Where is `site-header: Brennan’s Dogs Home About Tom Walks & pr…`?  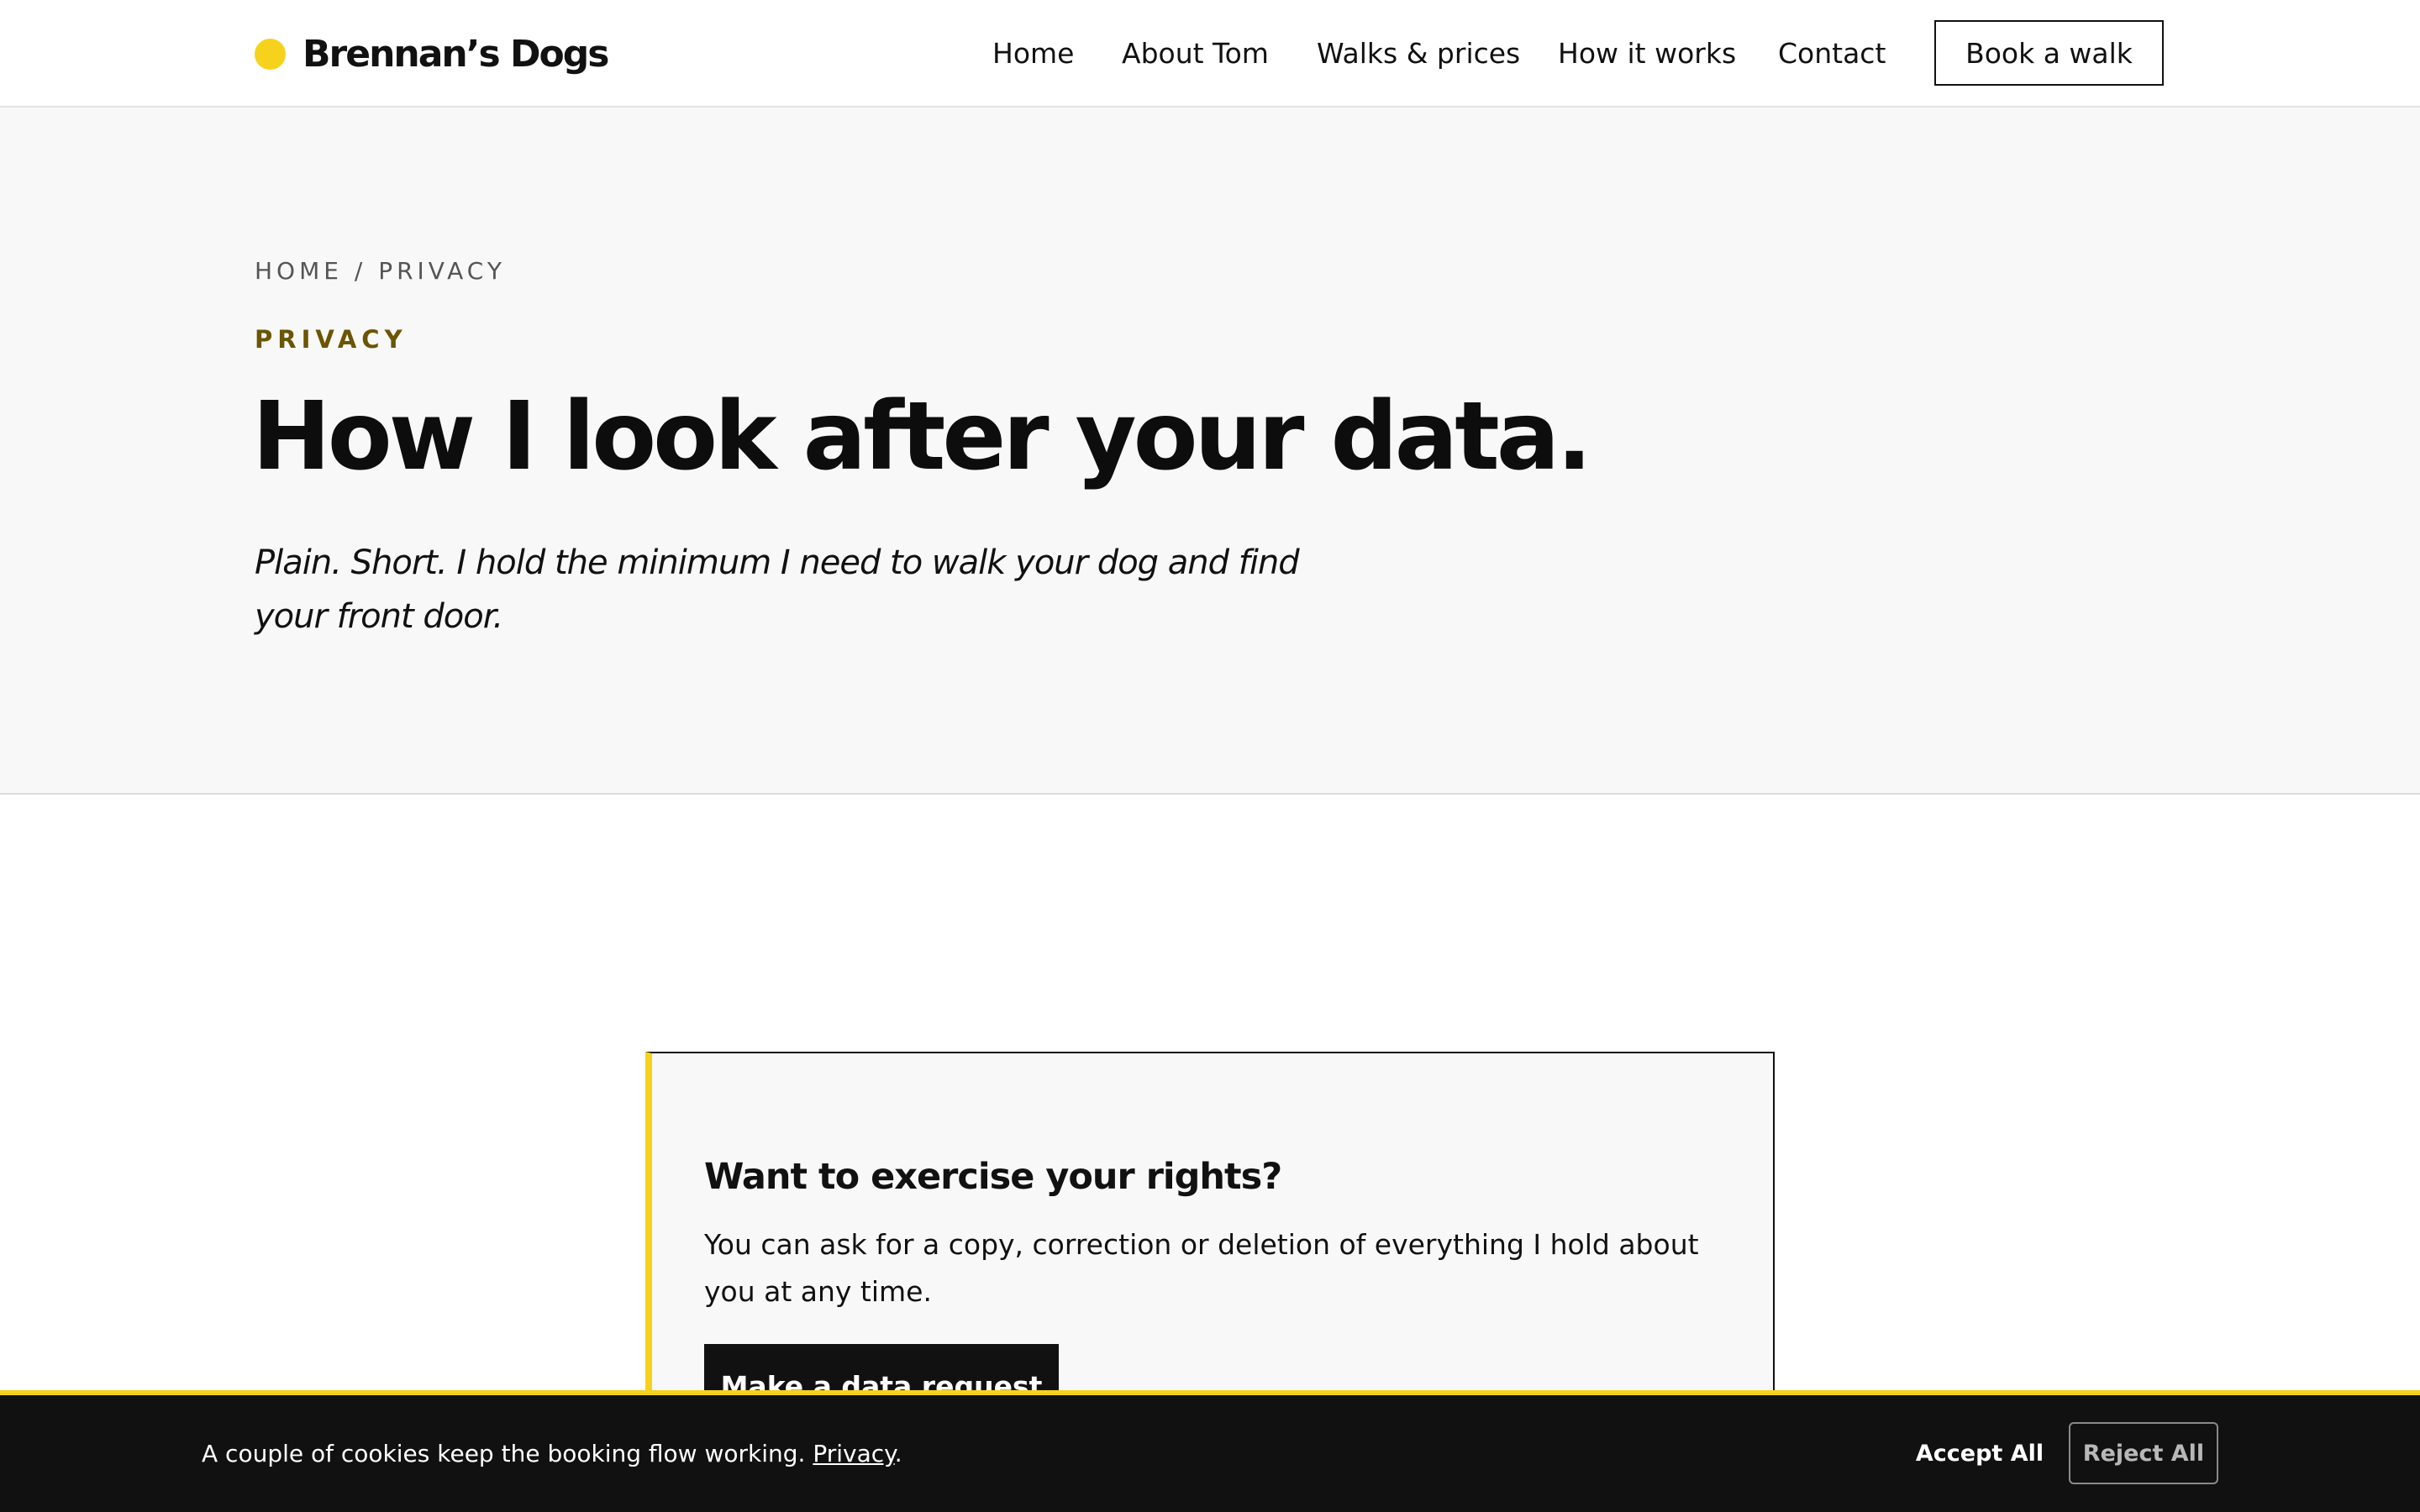
site-header: Brennan’s Dogs Home About Tom Walks & pr… is located at coordinates (1210, 54).